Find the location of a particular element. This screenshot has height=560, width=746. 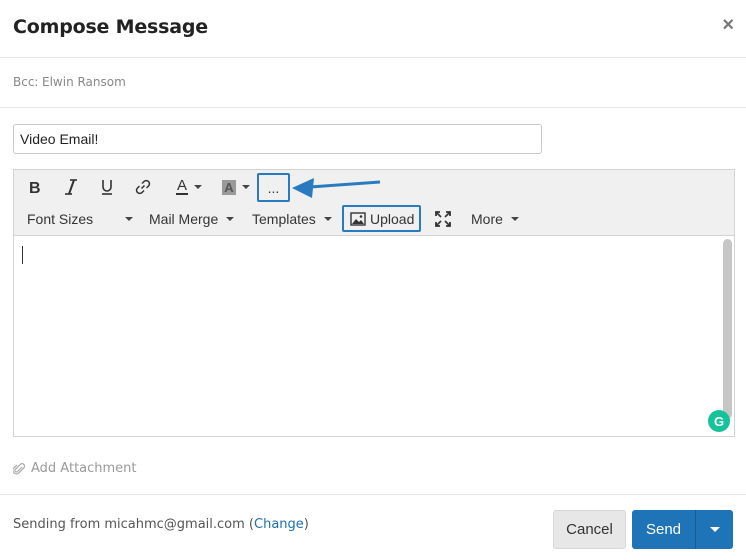

font-sizes-dropdown: Font Sizes is located at coordinates (80, 219).